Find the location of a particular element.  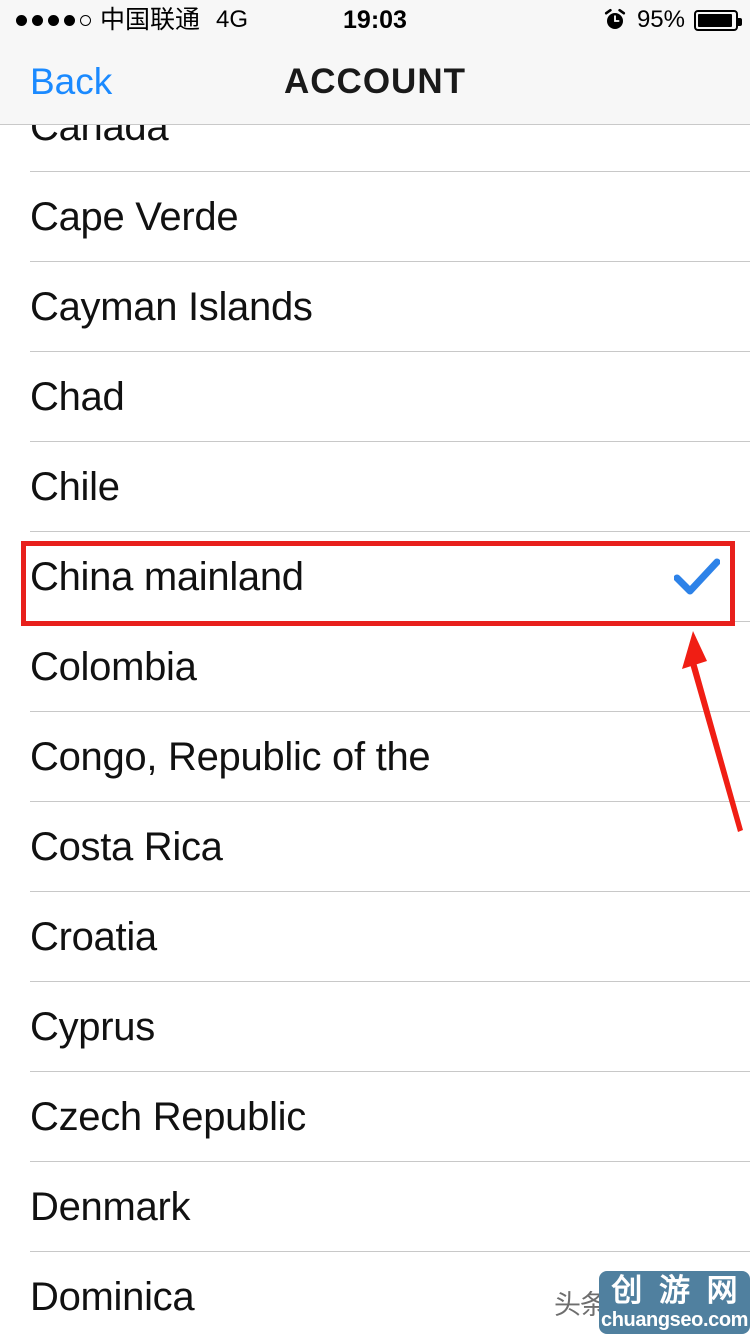

alarm-clock-icon is located at coordinates (615, 20).